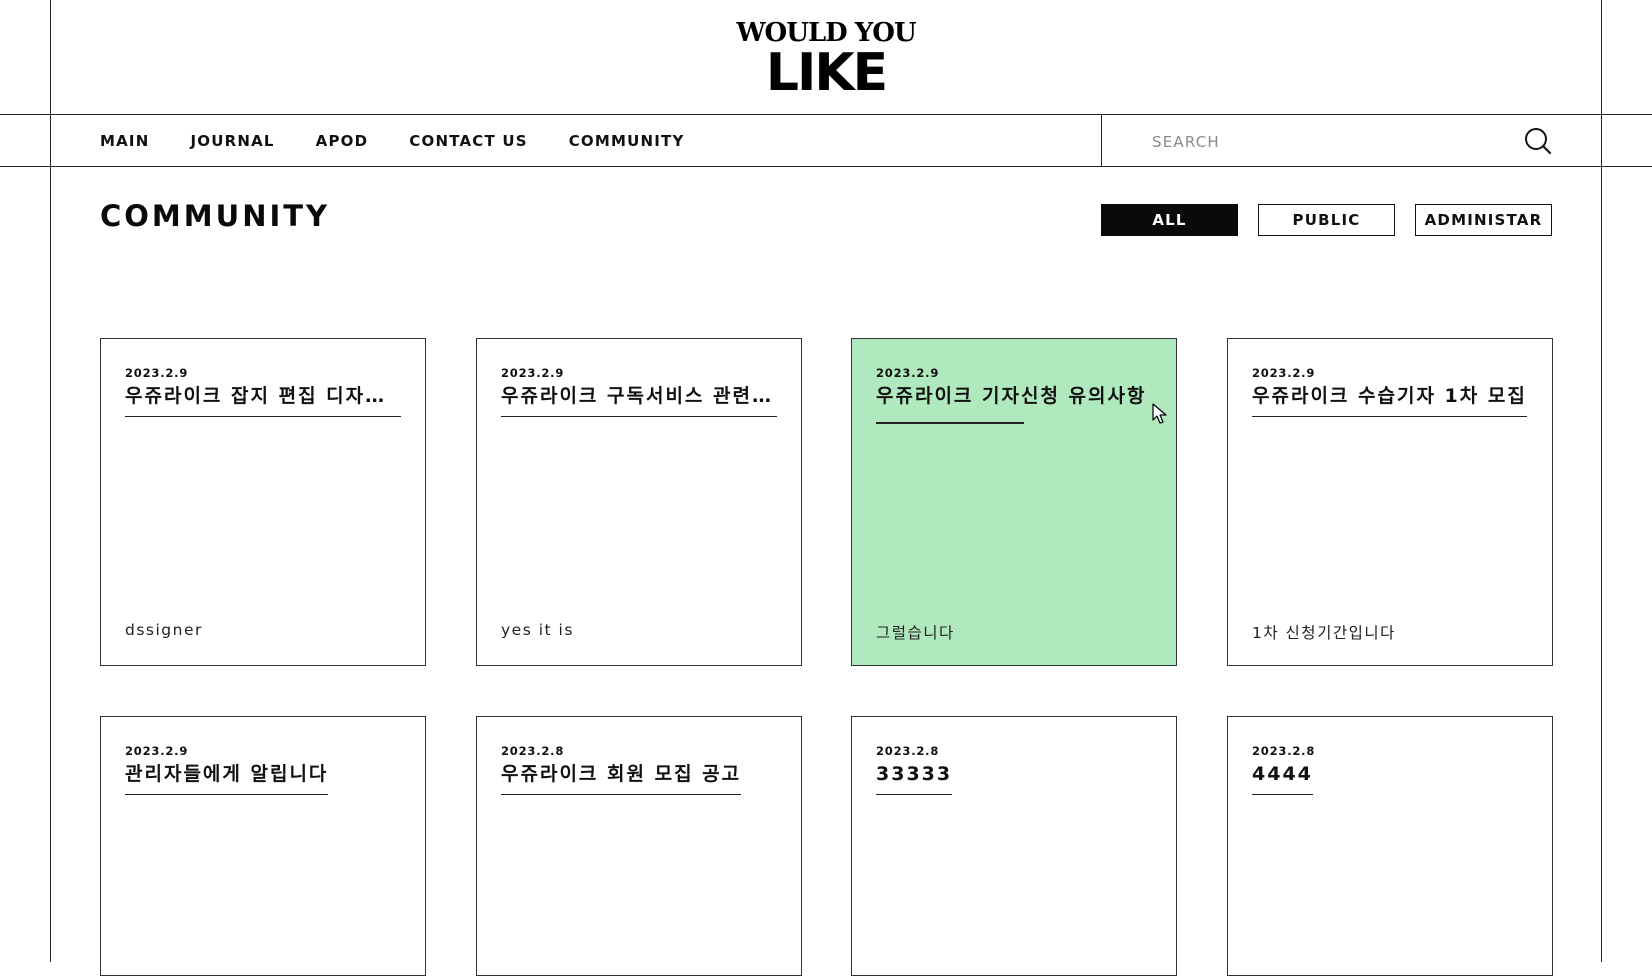 The height and width of the screenshot is (976, 1652). I want to click on search-divider, so click(1101, 140).